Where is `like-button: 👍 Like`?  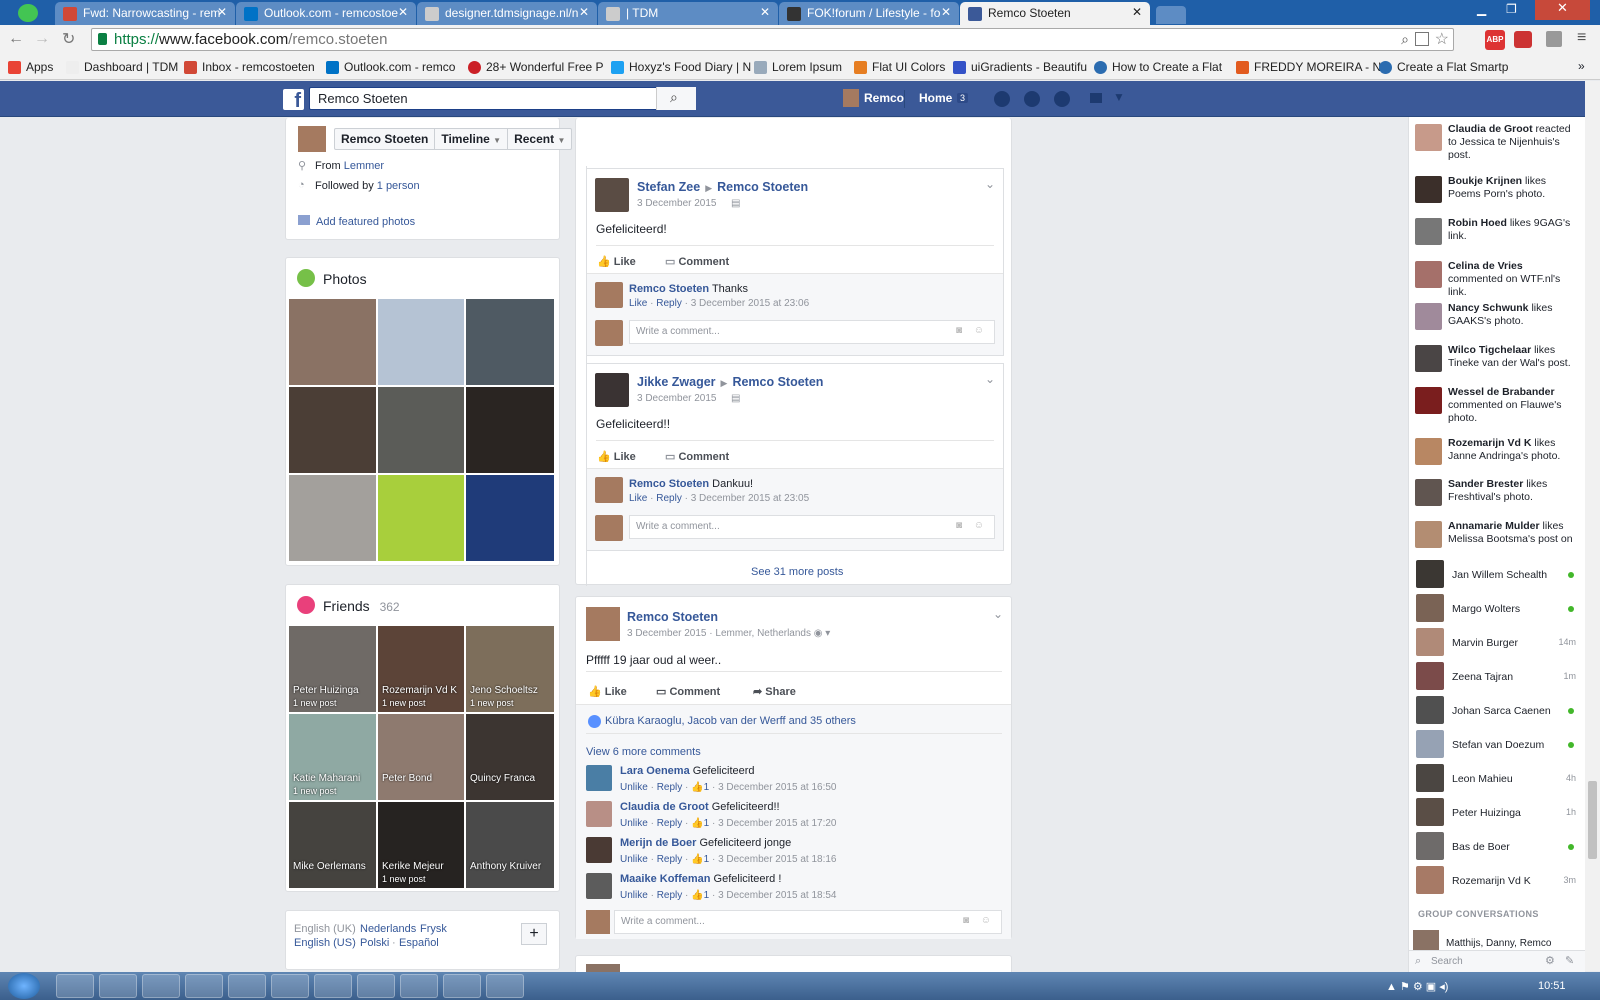
like-button: 👍 Like is located at coordinates (616, 261).